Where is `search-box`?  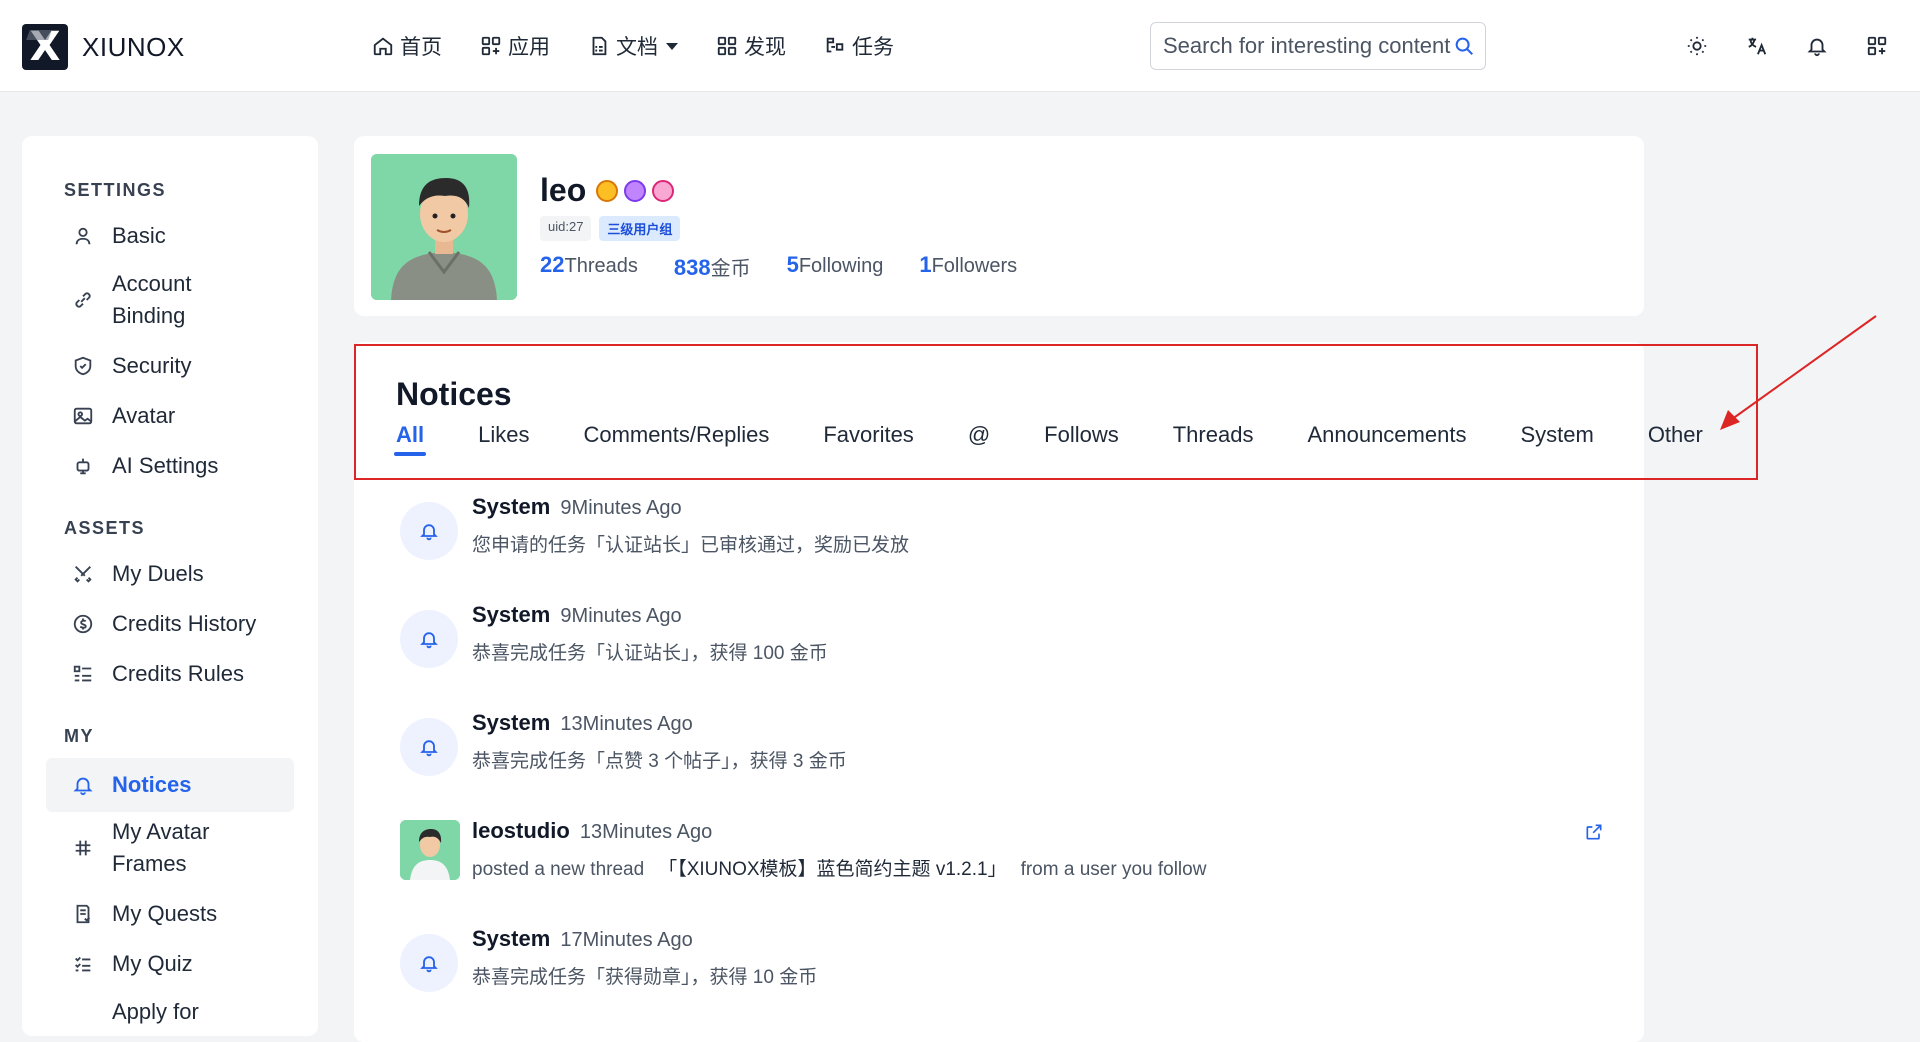 search-box is located at coordinates (1318, 46).